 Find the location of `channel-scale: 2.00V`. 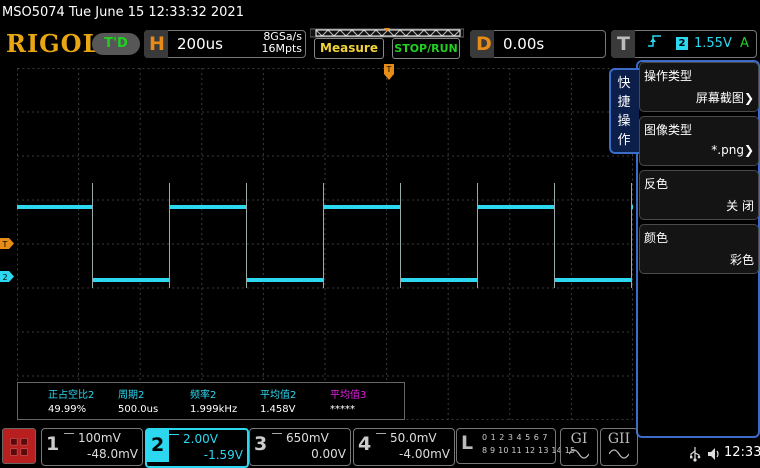

channel-scale: 2.00V is located at coordinates (200, 439).